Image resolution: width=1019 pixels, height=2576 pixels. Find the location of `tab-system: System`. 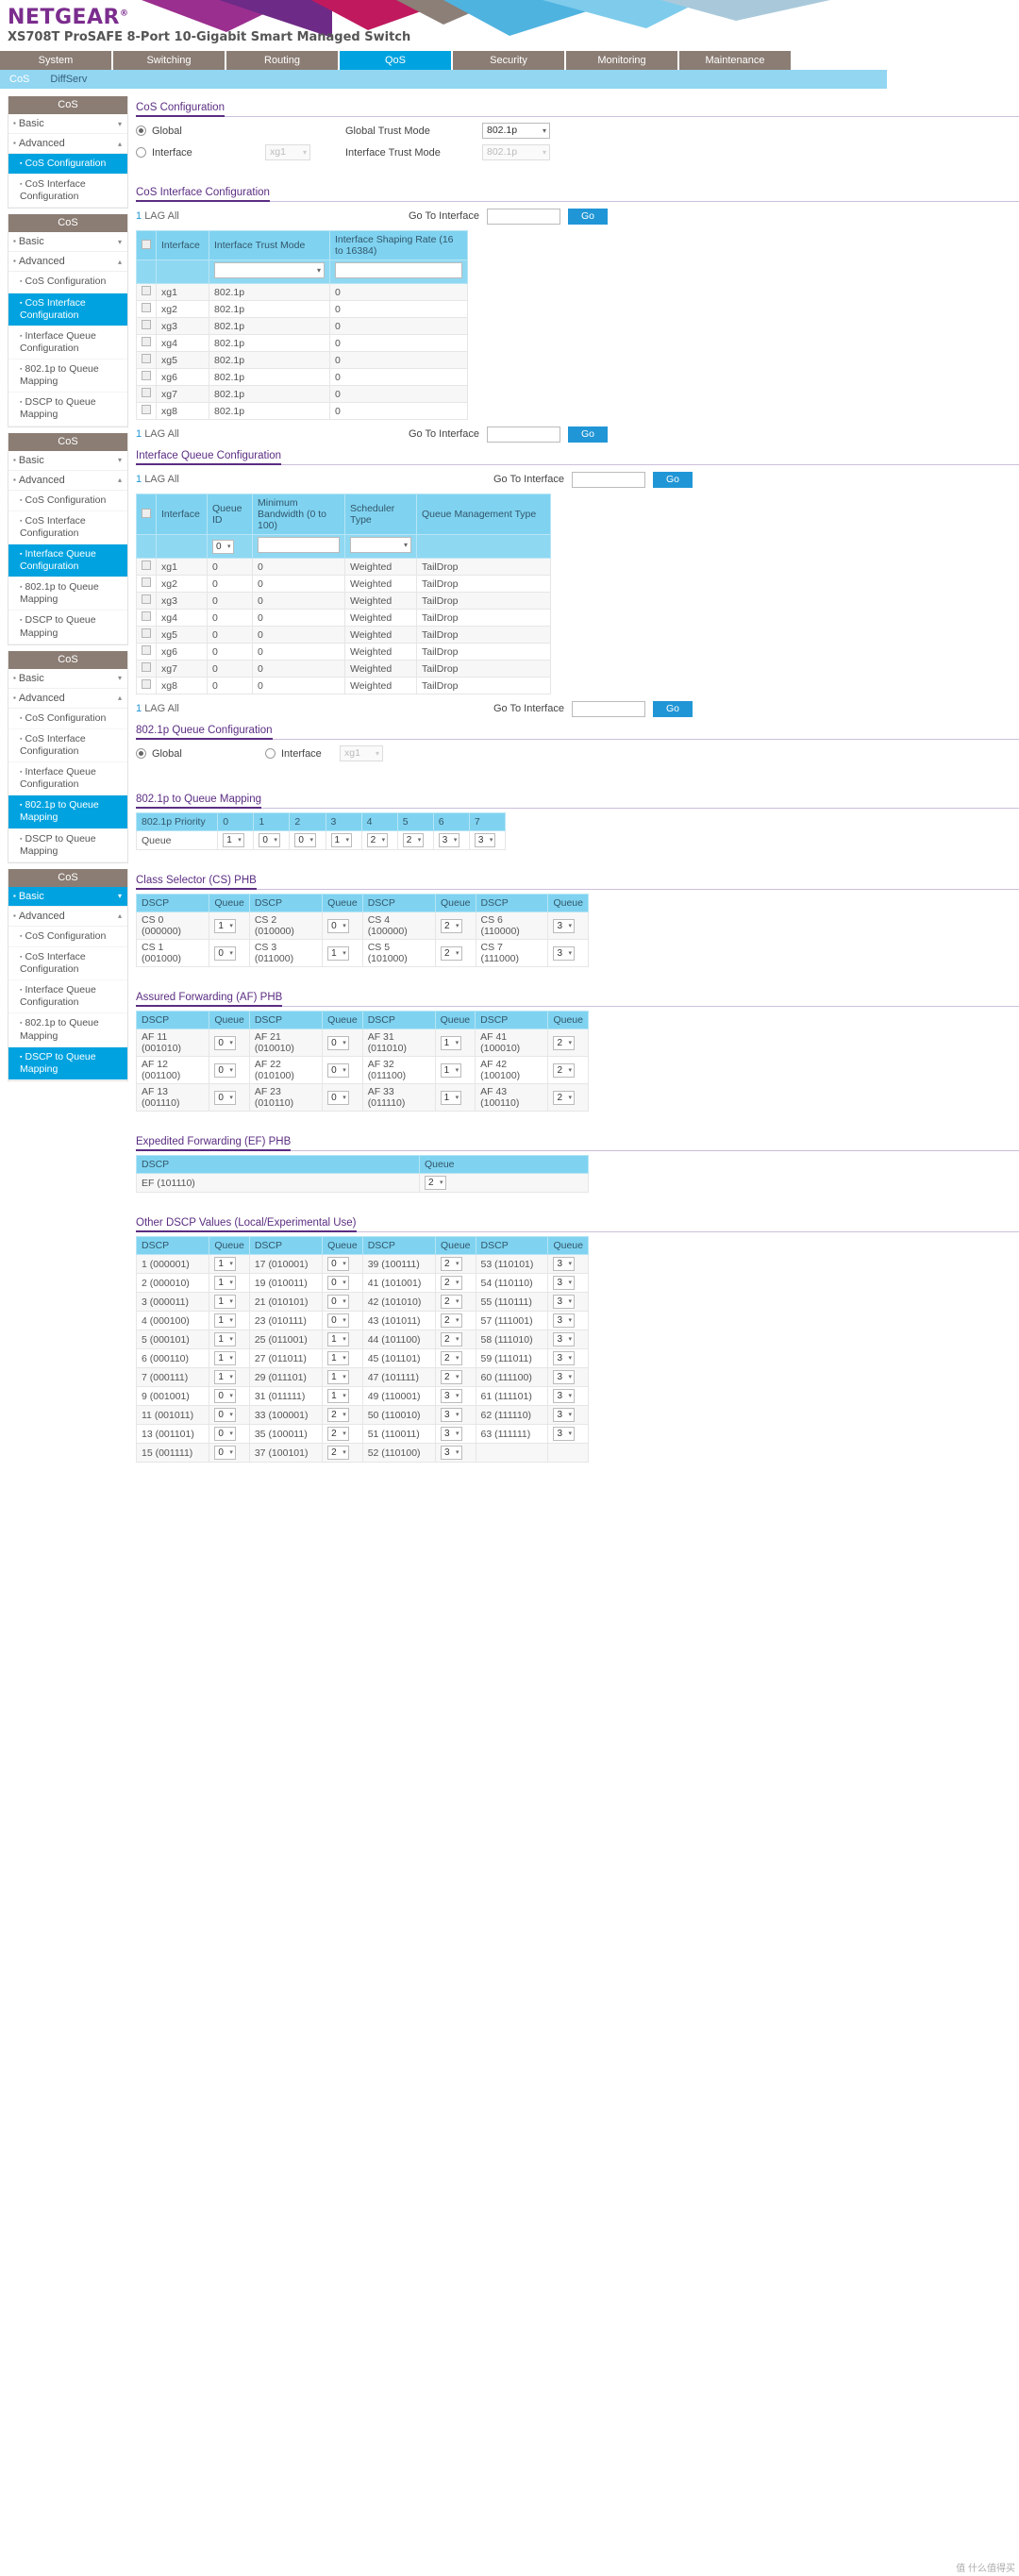

tab-system: System is located at coordinates (56, 60).